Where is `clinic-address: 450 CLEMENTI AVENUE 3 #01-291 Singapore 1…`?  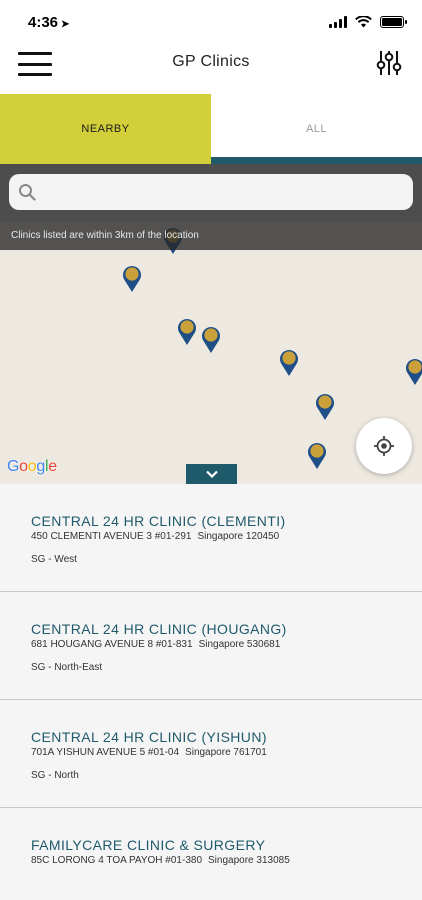
clinic-address: 450 CLEMENTI AVENUE 3 #01-291 Singapore 1… is located at coordinates (226, 536).